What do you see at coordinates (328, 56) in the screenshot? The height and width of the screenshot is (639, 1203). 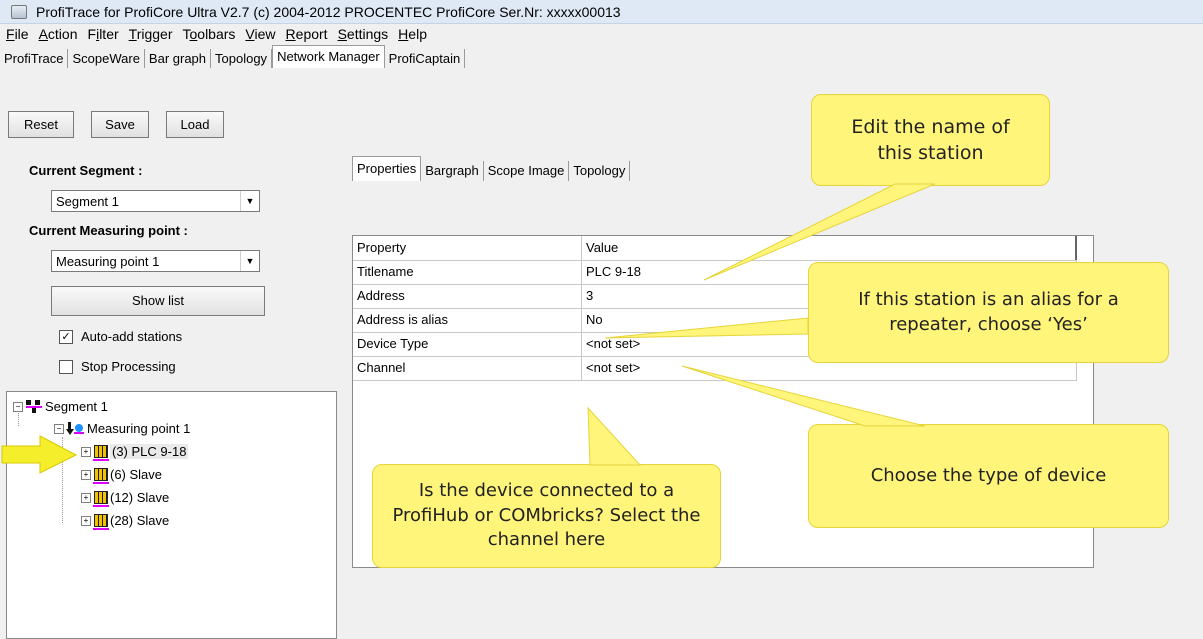 I see `tab-network-manager: Network Manager` at bounding box center [328, 56].